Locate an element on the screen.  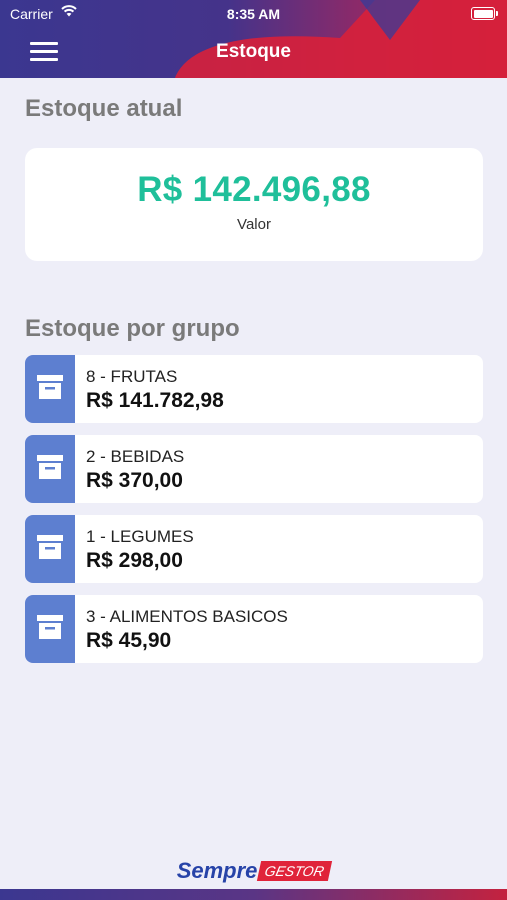
group-item-bebidas: 2 - BEBIDAS R$ 370,00 is located at coordinates (254, 469).